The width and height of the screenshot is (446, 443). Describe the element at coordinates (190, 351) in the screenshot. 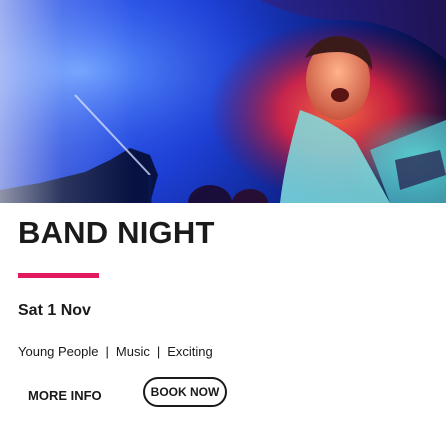

I see `tag-exciting: Exciting` at that location.